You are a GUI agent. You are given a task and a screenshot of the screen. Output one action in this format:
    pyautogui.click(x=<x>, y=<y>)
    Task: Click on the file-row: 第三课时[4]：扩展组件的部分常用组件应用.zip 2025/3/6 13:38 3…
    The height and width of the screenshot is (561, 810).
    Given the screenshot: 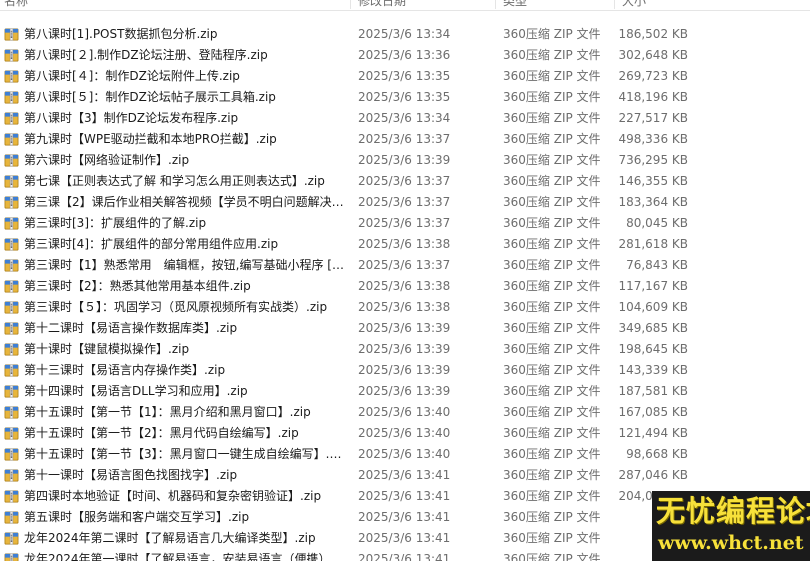 What is the action you would take?
    pyautogui.click(x=405, y=244)
    